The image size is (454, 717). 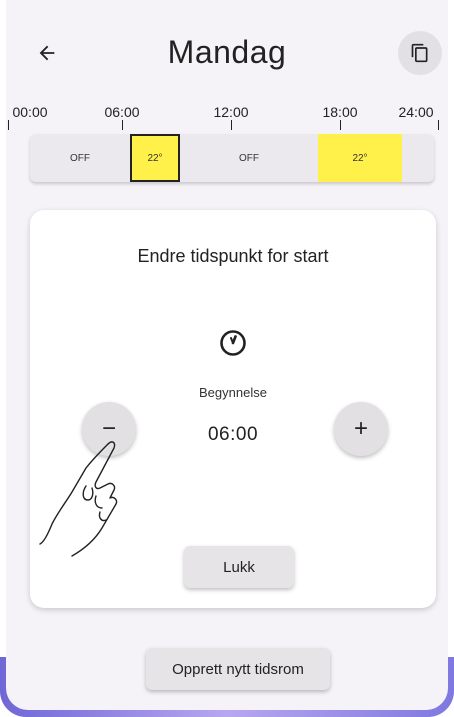 I want to click on card-title: Endre tidspunkt for start, so click(x=233, y=256).